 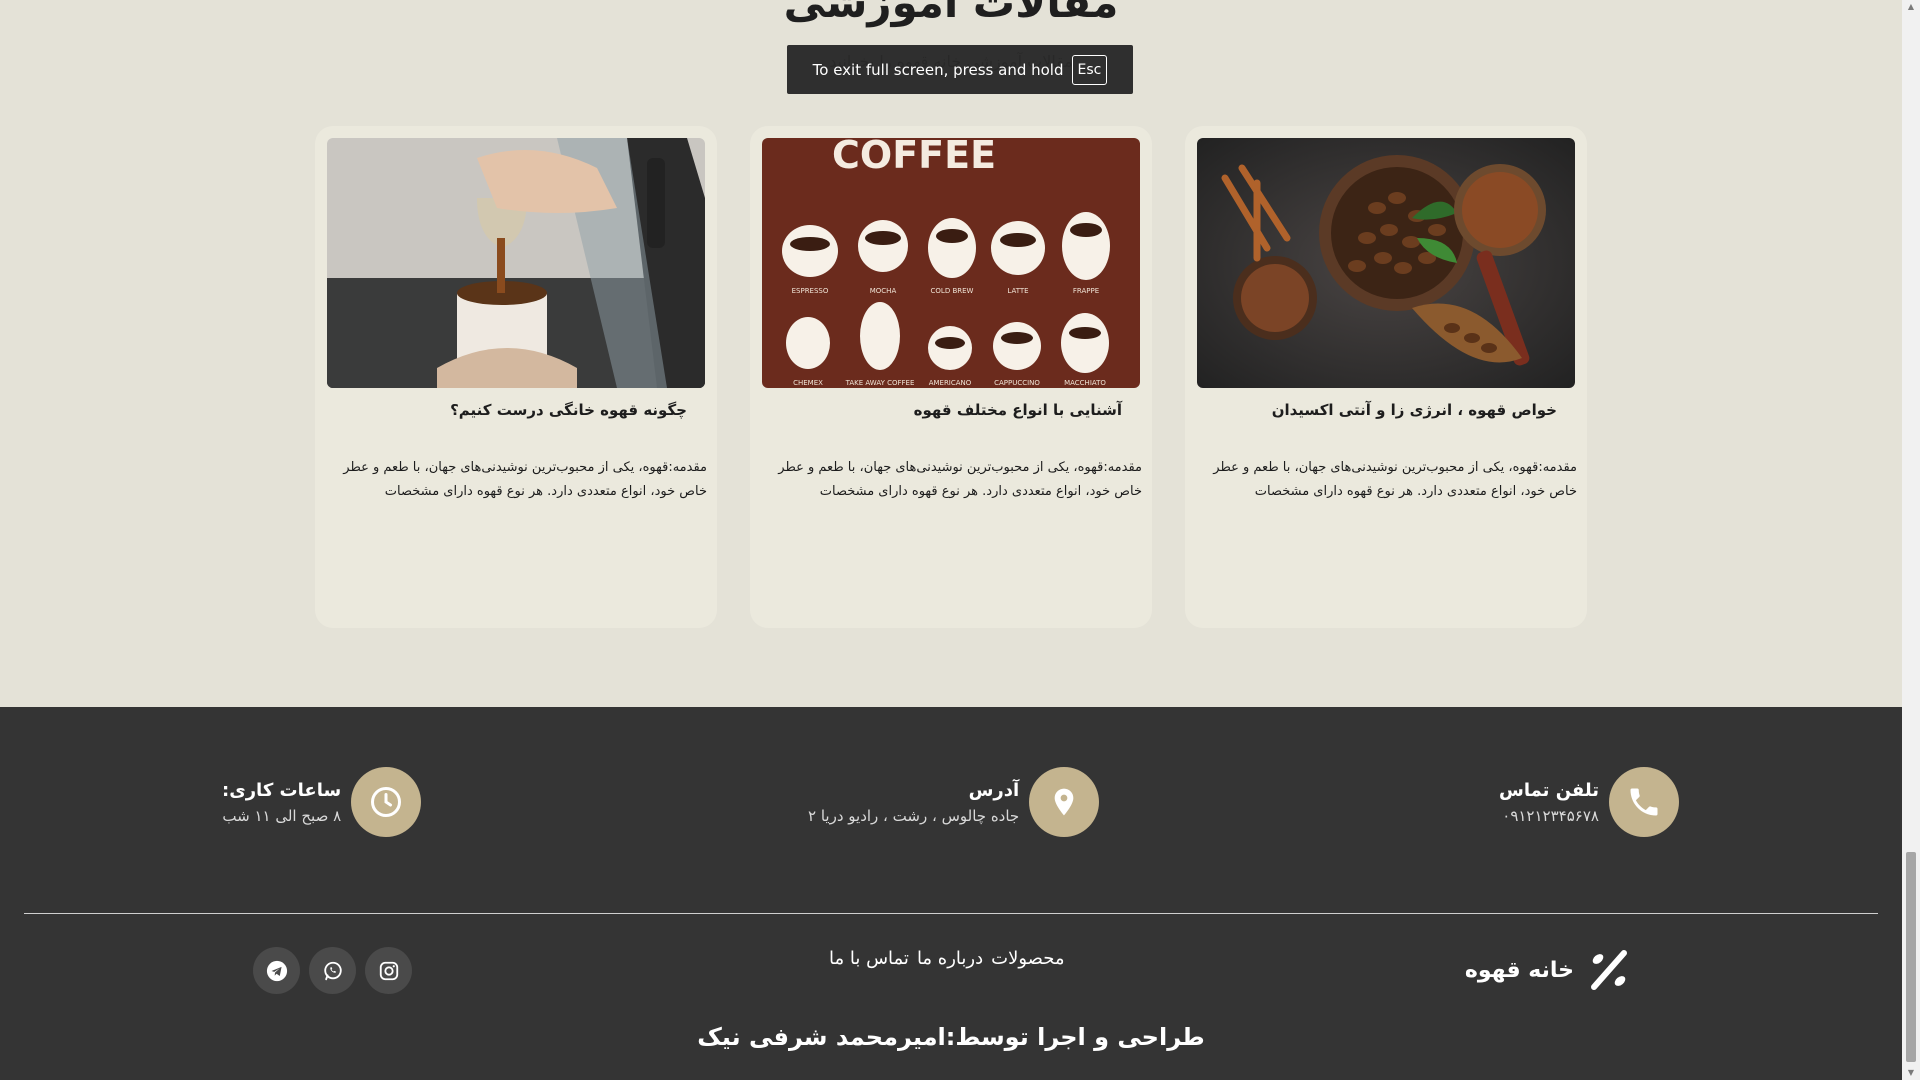 I want to click on scroll-up-icon: ▲, so click(x=1911, y=7).